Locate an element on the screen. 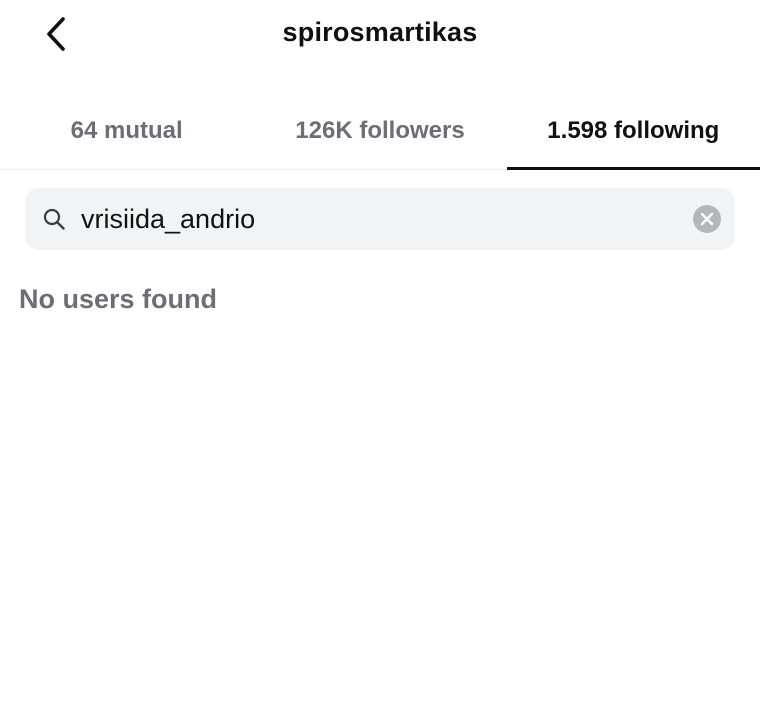  page-title: spirosmartikas is located at coordinates (380, 32).